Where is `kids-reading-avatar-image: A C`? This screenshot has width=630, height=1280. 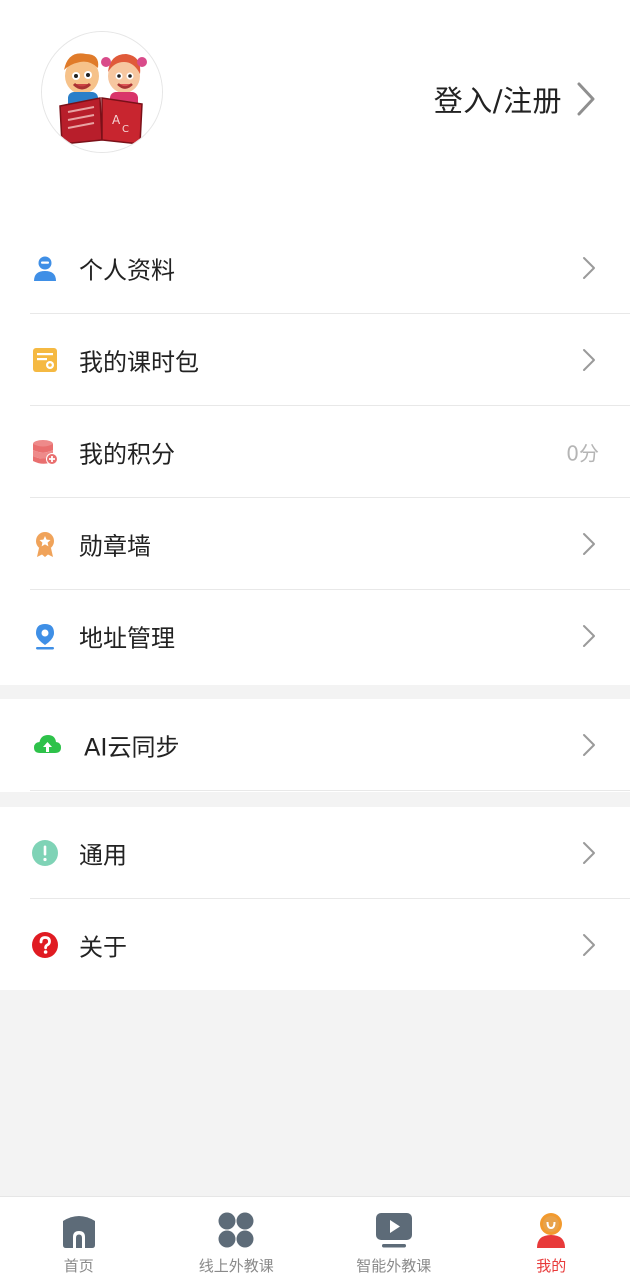
kids-reading-avatar-image: A C is located at coordinates (102, 92).